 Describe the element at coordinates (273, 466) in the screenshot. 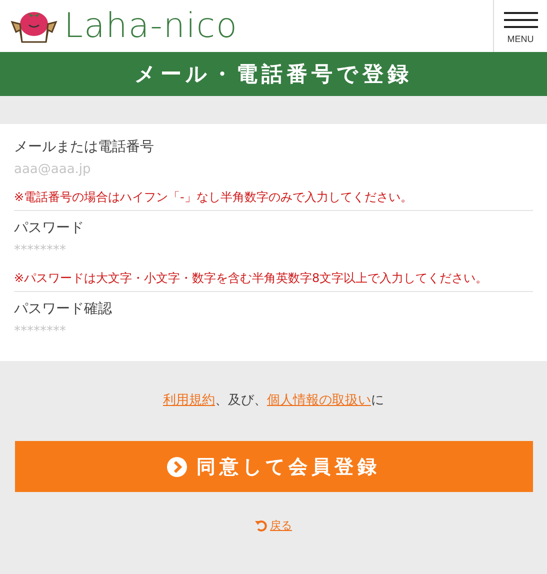

I see `submit-button: 同意して会員登録` at that location.